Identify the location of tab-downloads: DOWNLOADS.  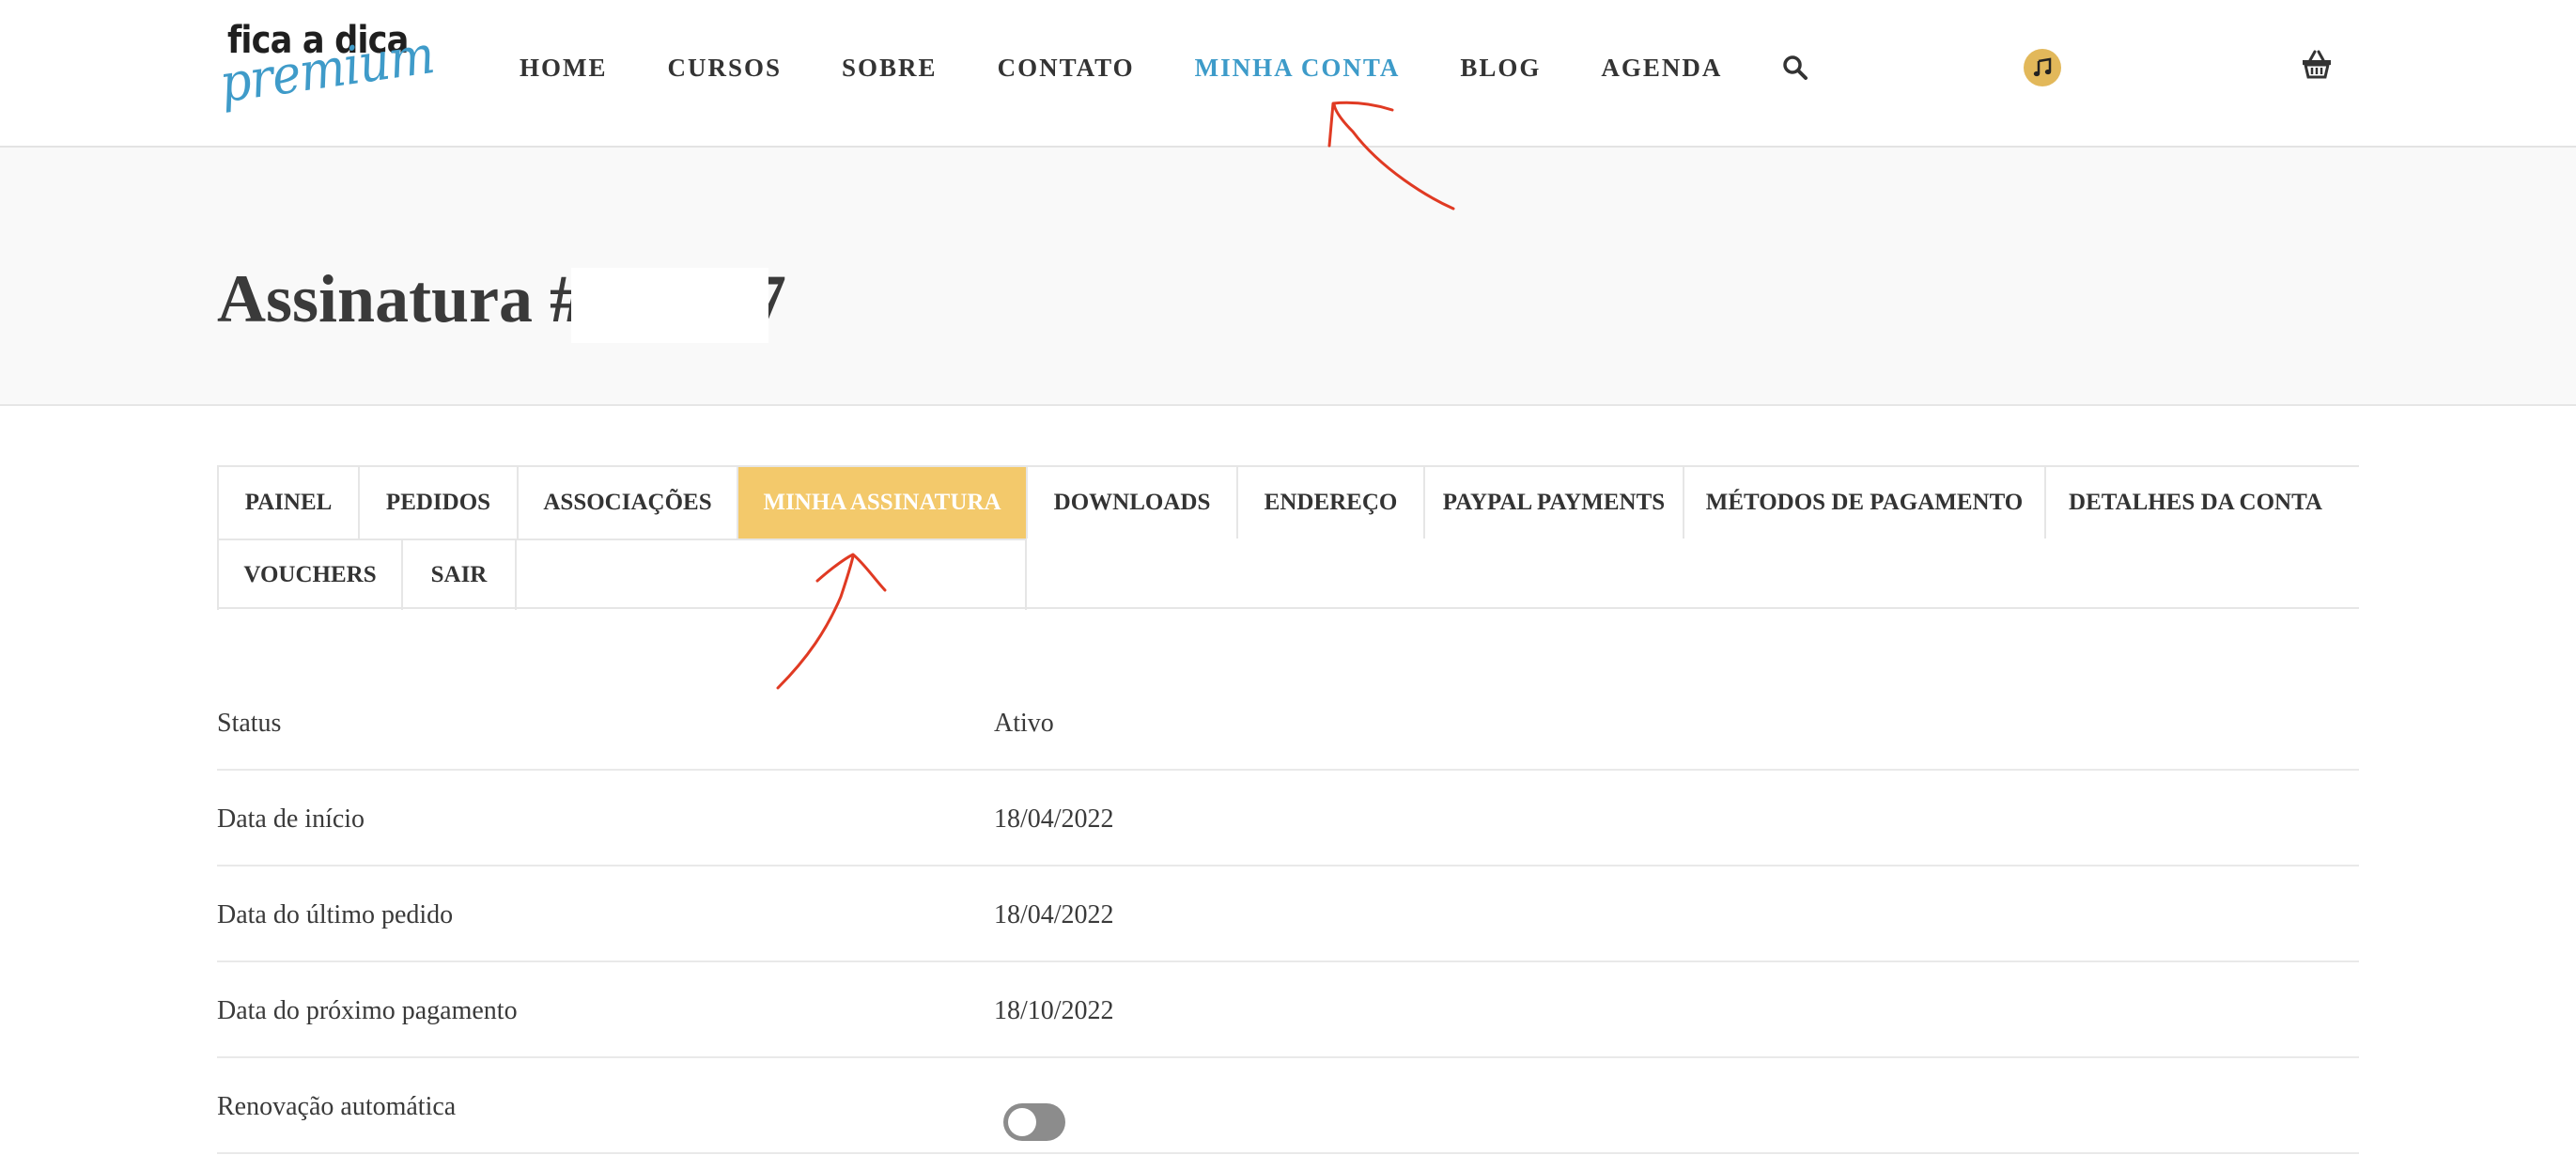
(1133, 503).